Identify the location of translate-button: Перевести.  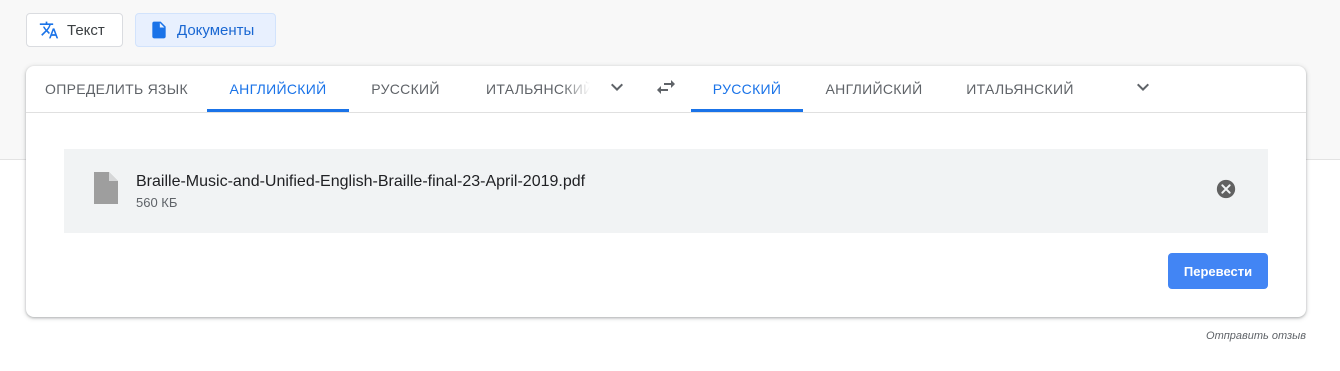
(1218, 271).